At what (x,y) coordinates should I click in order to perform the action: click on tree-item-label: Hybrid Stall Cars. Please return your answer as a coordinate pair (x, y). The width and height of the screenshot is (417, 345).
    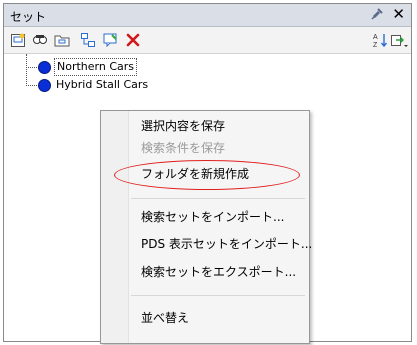
    Looking at the image, I should click on (102, 84).